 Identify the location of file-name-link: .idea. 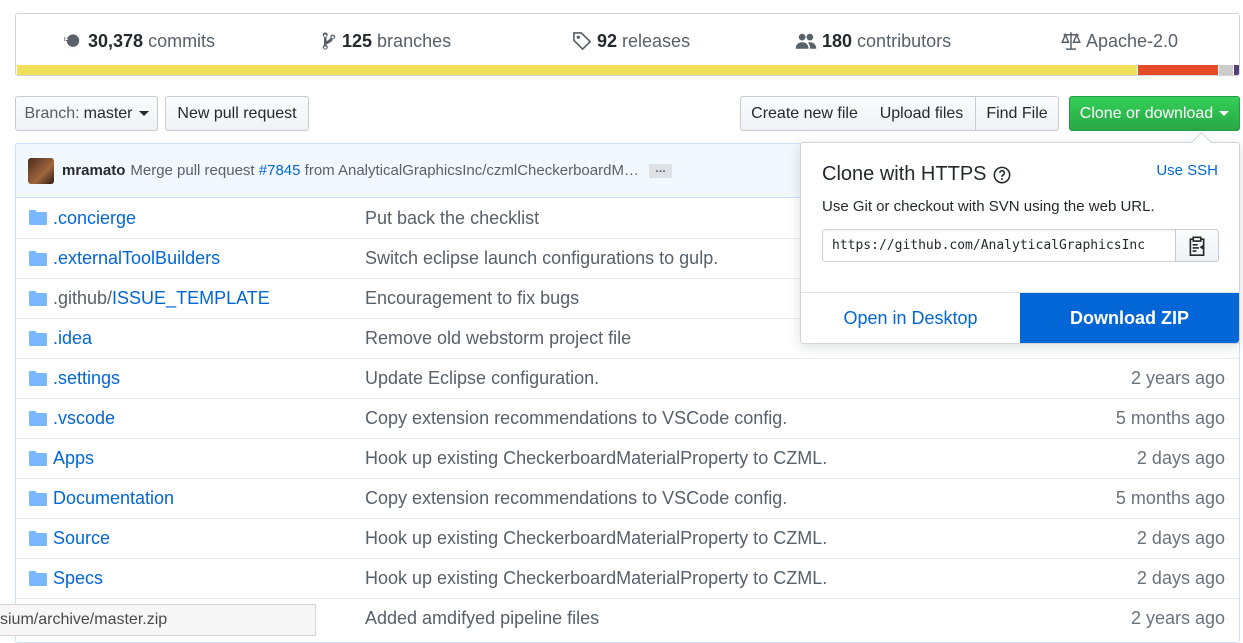
(72, 338).